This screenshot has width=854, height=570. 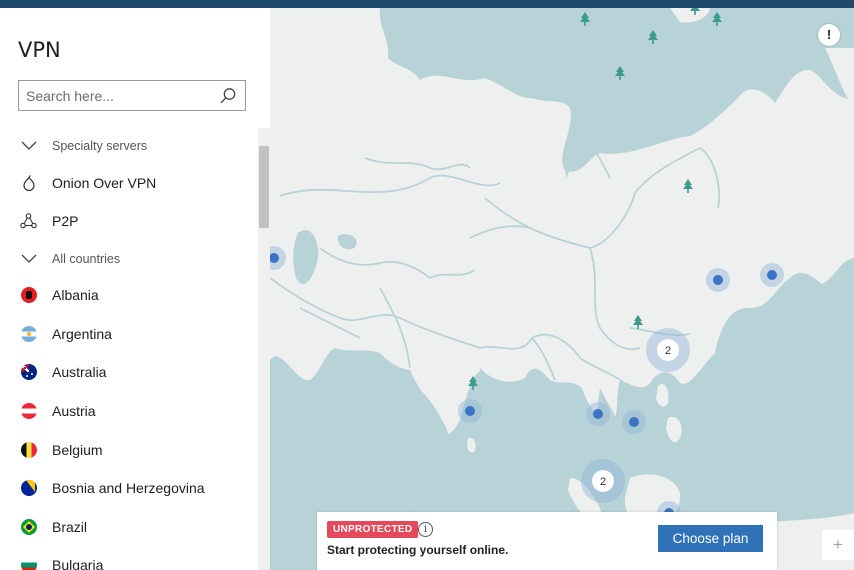 What do you see at coordinates (710, 538) in the screenshot?
I see `choose-plan-button: Choose plan` at bounding box center [710, 538].